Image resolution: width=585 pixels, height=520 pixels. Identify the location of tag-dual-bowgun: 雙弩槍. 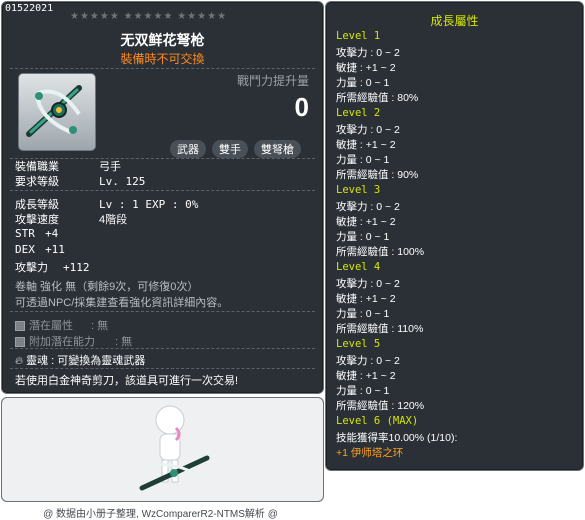
(277, 149).